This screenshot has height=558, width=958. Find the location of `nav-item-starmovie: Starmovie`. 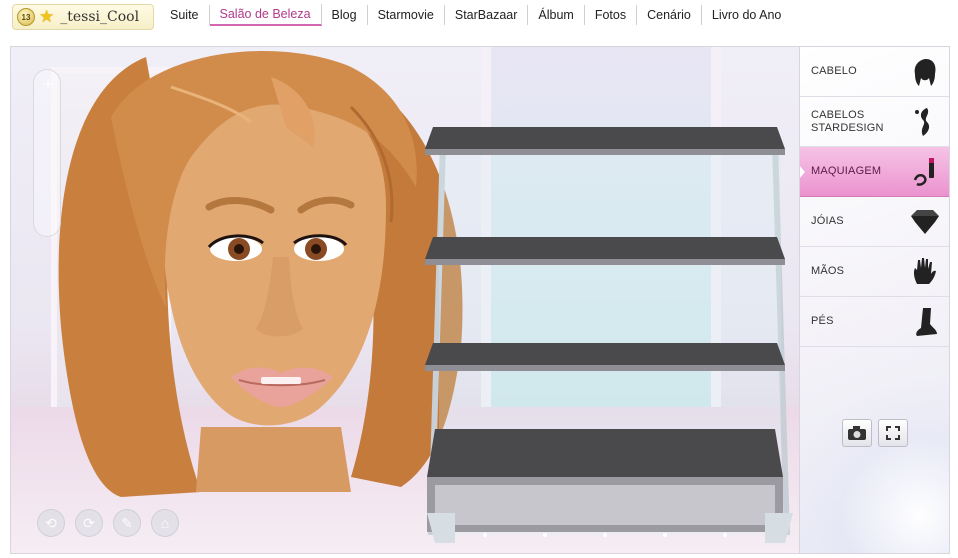

nav-item-starmovie: Starmovie is located at coordinates (406, 15).